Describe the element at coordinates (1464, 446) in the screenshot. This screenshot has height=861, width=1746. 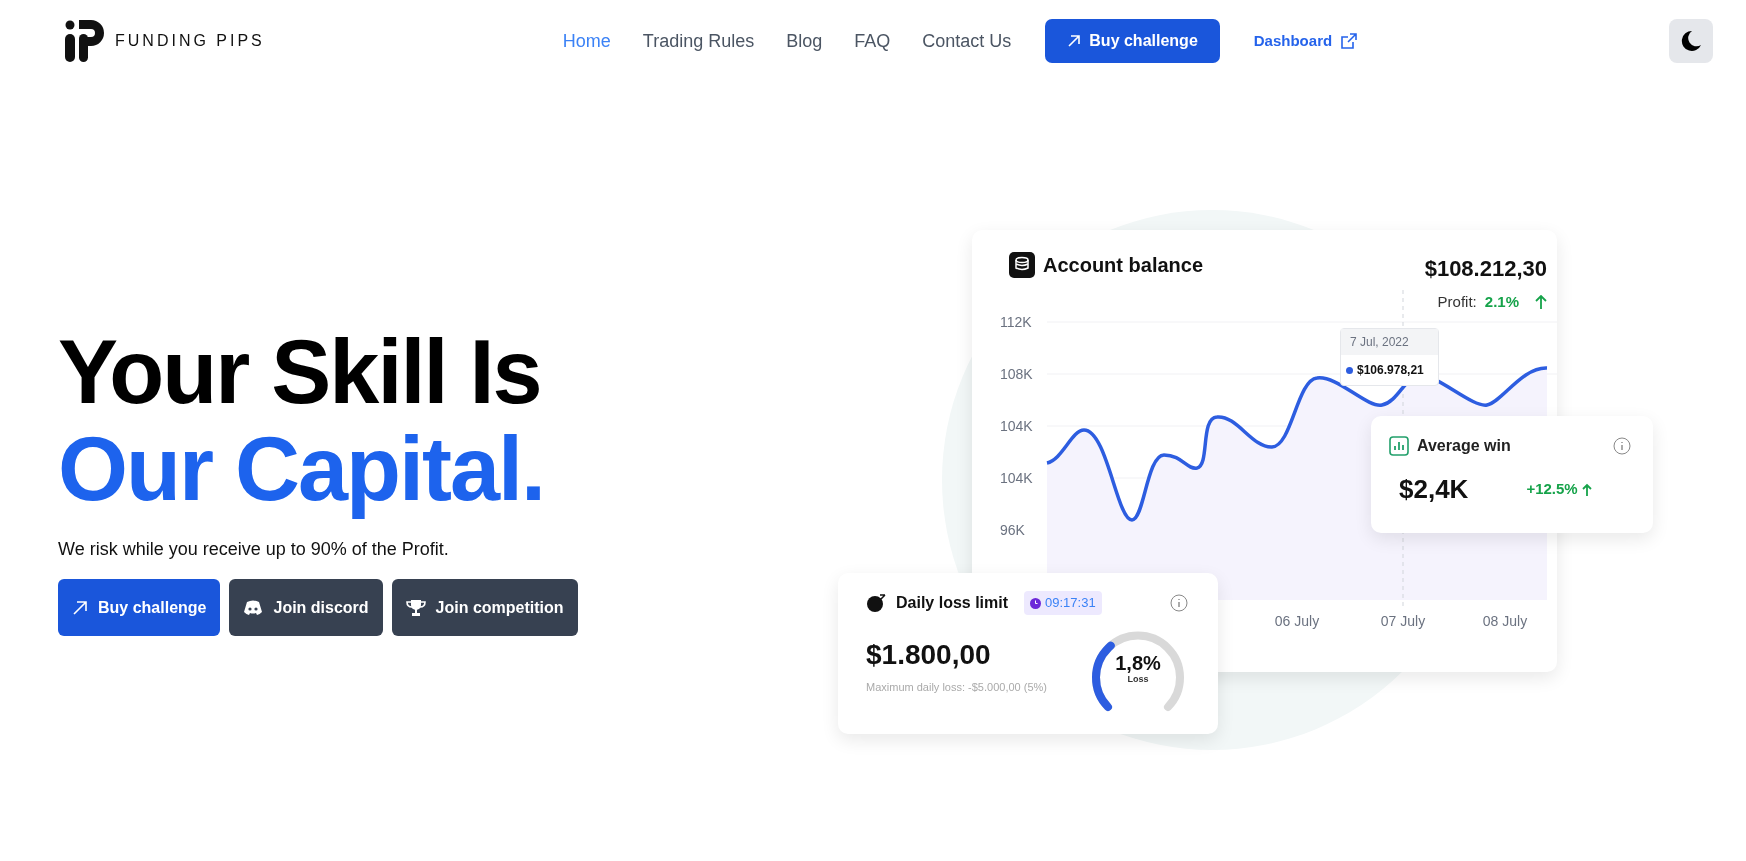
I see `card-title: Average win` at that location.